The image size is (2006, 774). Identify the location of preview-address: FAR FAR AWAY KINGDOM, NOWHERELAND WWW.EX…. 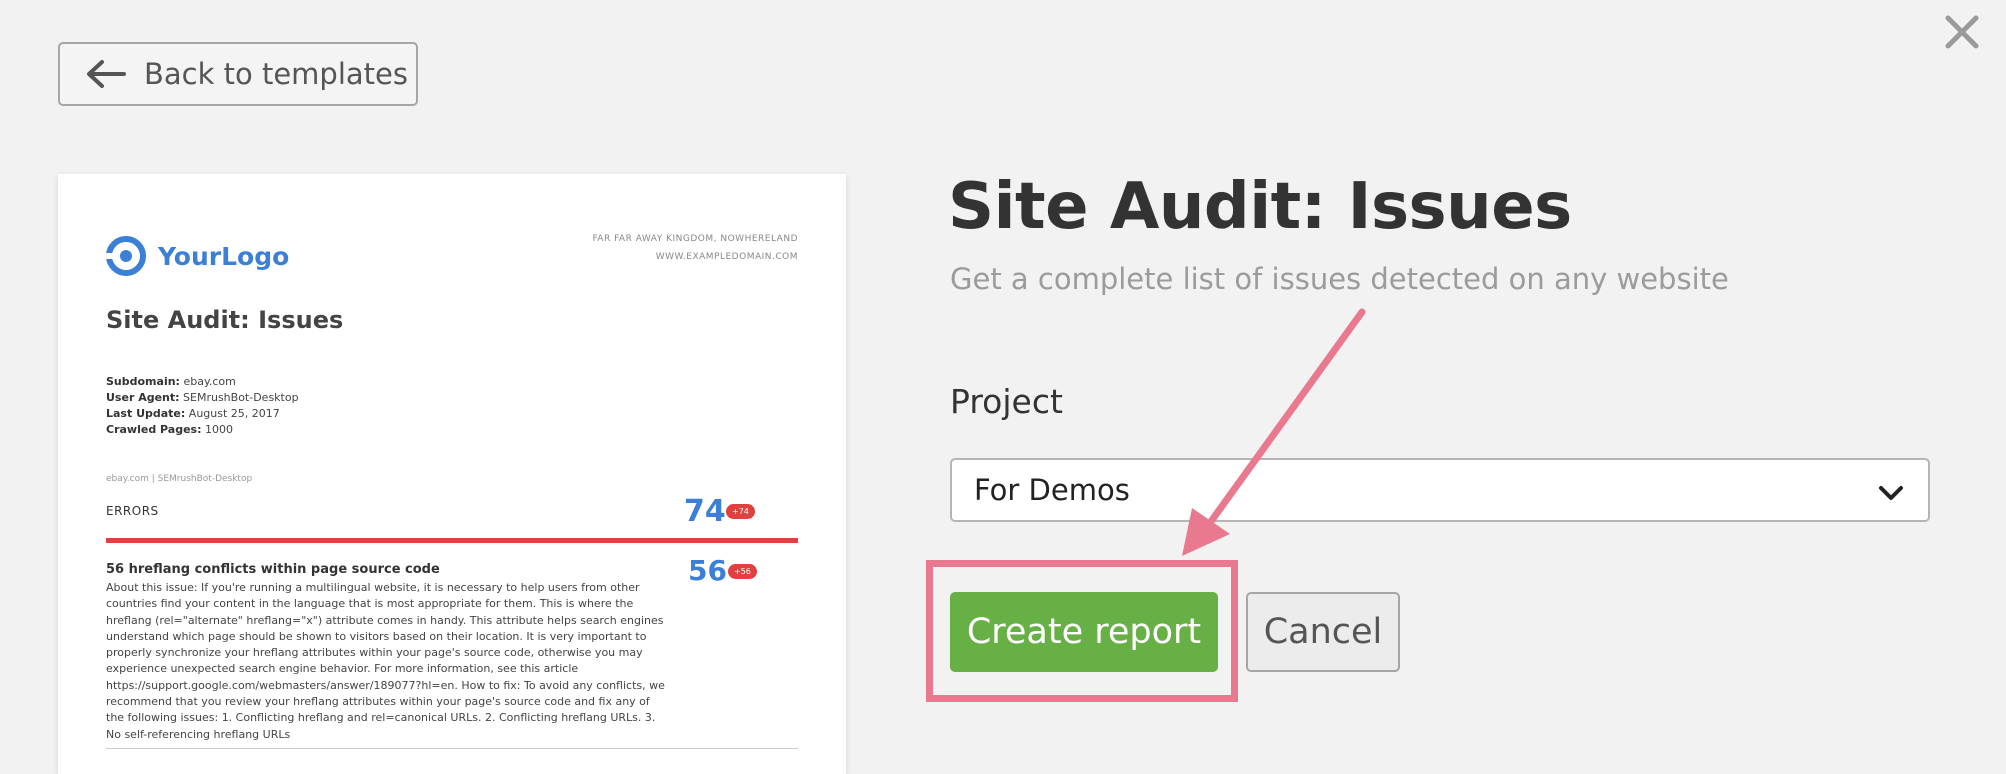
(695, 248).